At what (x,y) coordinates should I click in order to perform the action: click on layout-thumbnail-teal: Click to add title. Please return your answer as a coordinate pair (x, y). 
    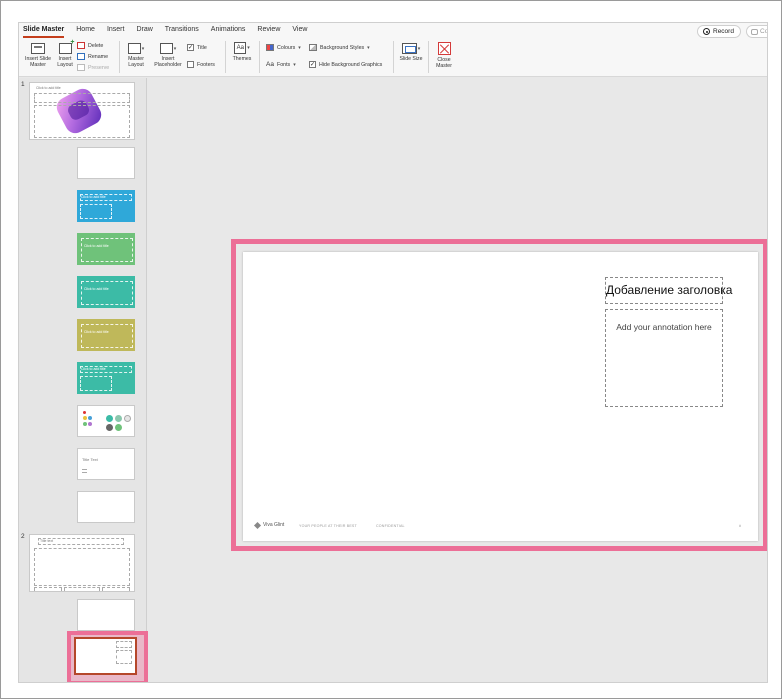
    Looking at the image, I should click on (106, 292).